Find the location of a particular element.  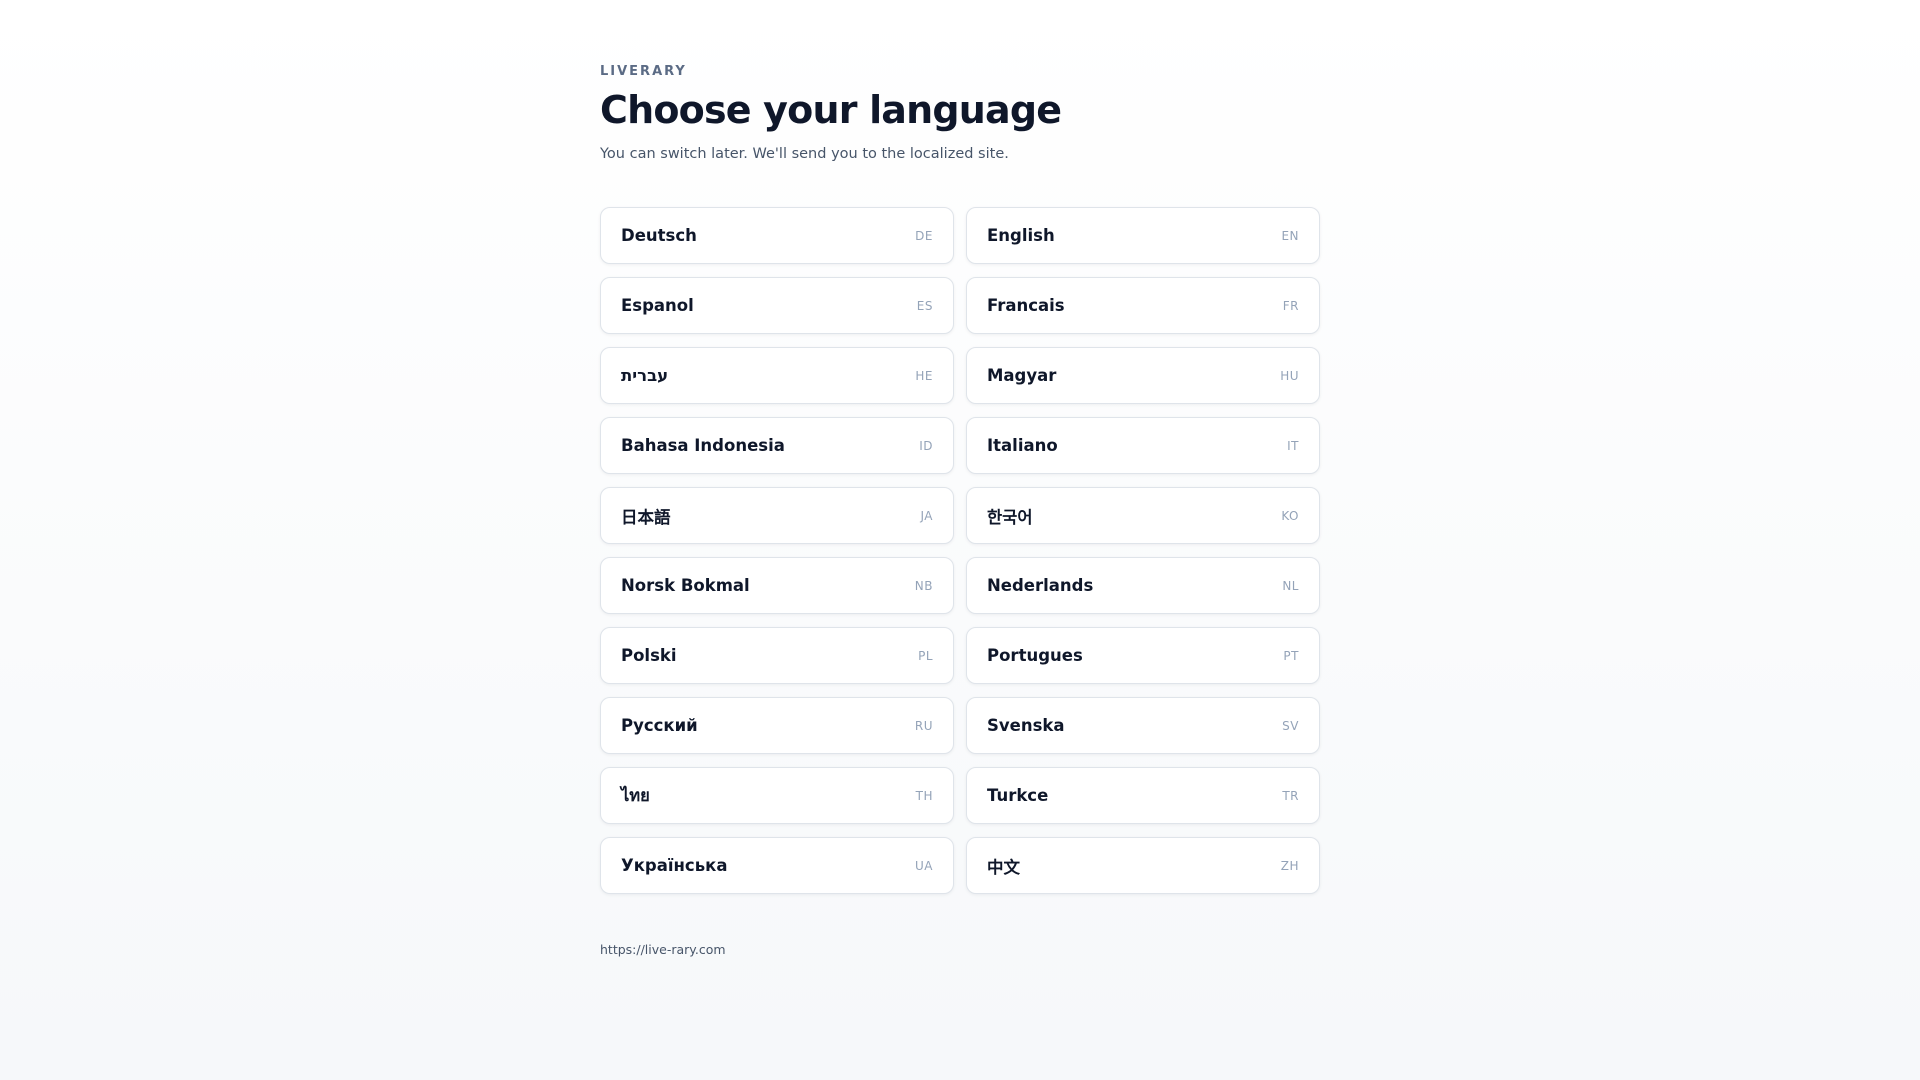

language-option-ko: 한국어 KO is located at coordinates (1143, 515).